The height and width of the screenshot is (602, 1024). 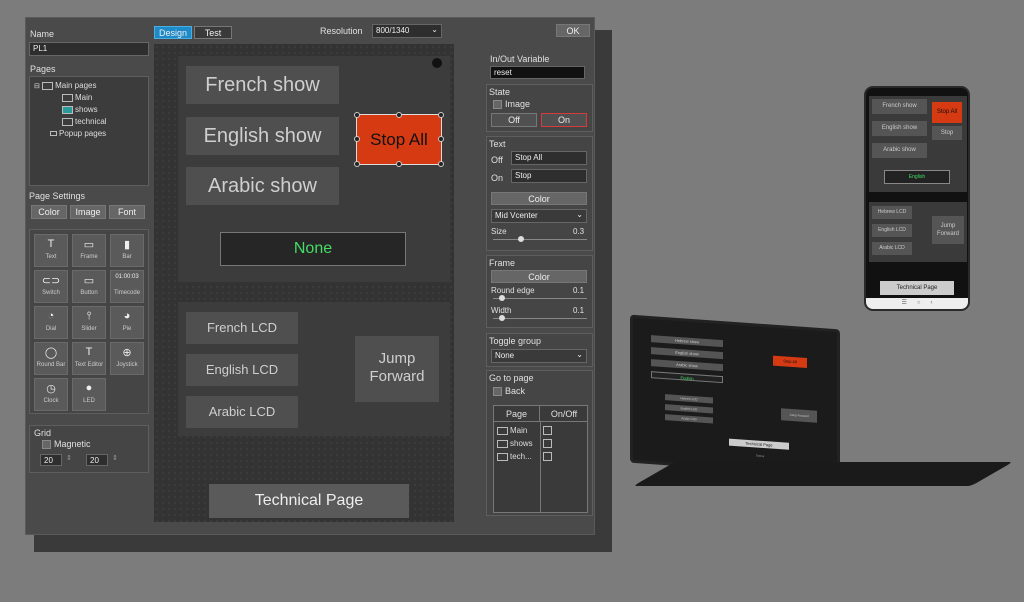 I want to click on back-icon: ‹, so click(x=931, y=303).